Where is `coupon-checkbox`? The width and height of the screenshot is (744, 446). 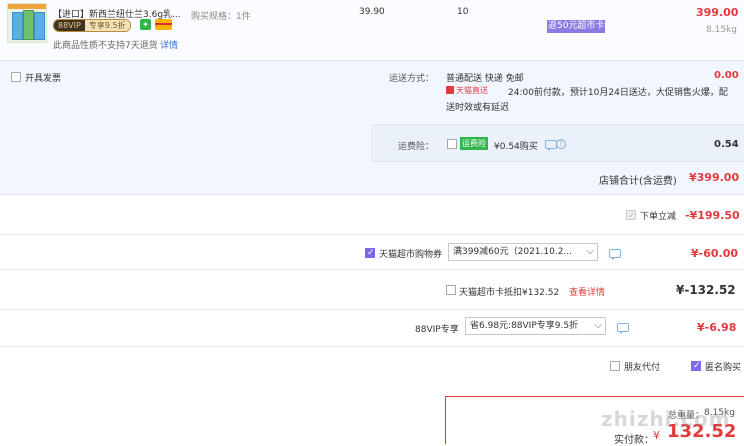
coupon-checkbox is located at coordinates (370, 253).